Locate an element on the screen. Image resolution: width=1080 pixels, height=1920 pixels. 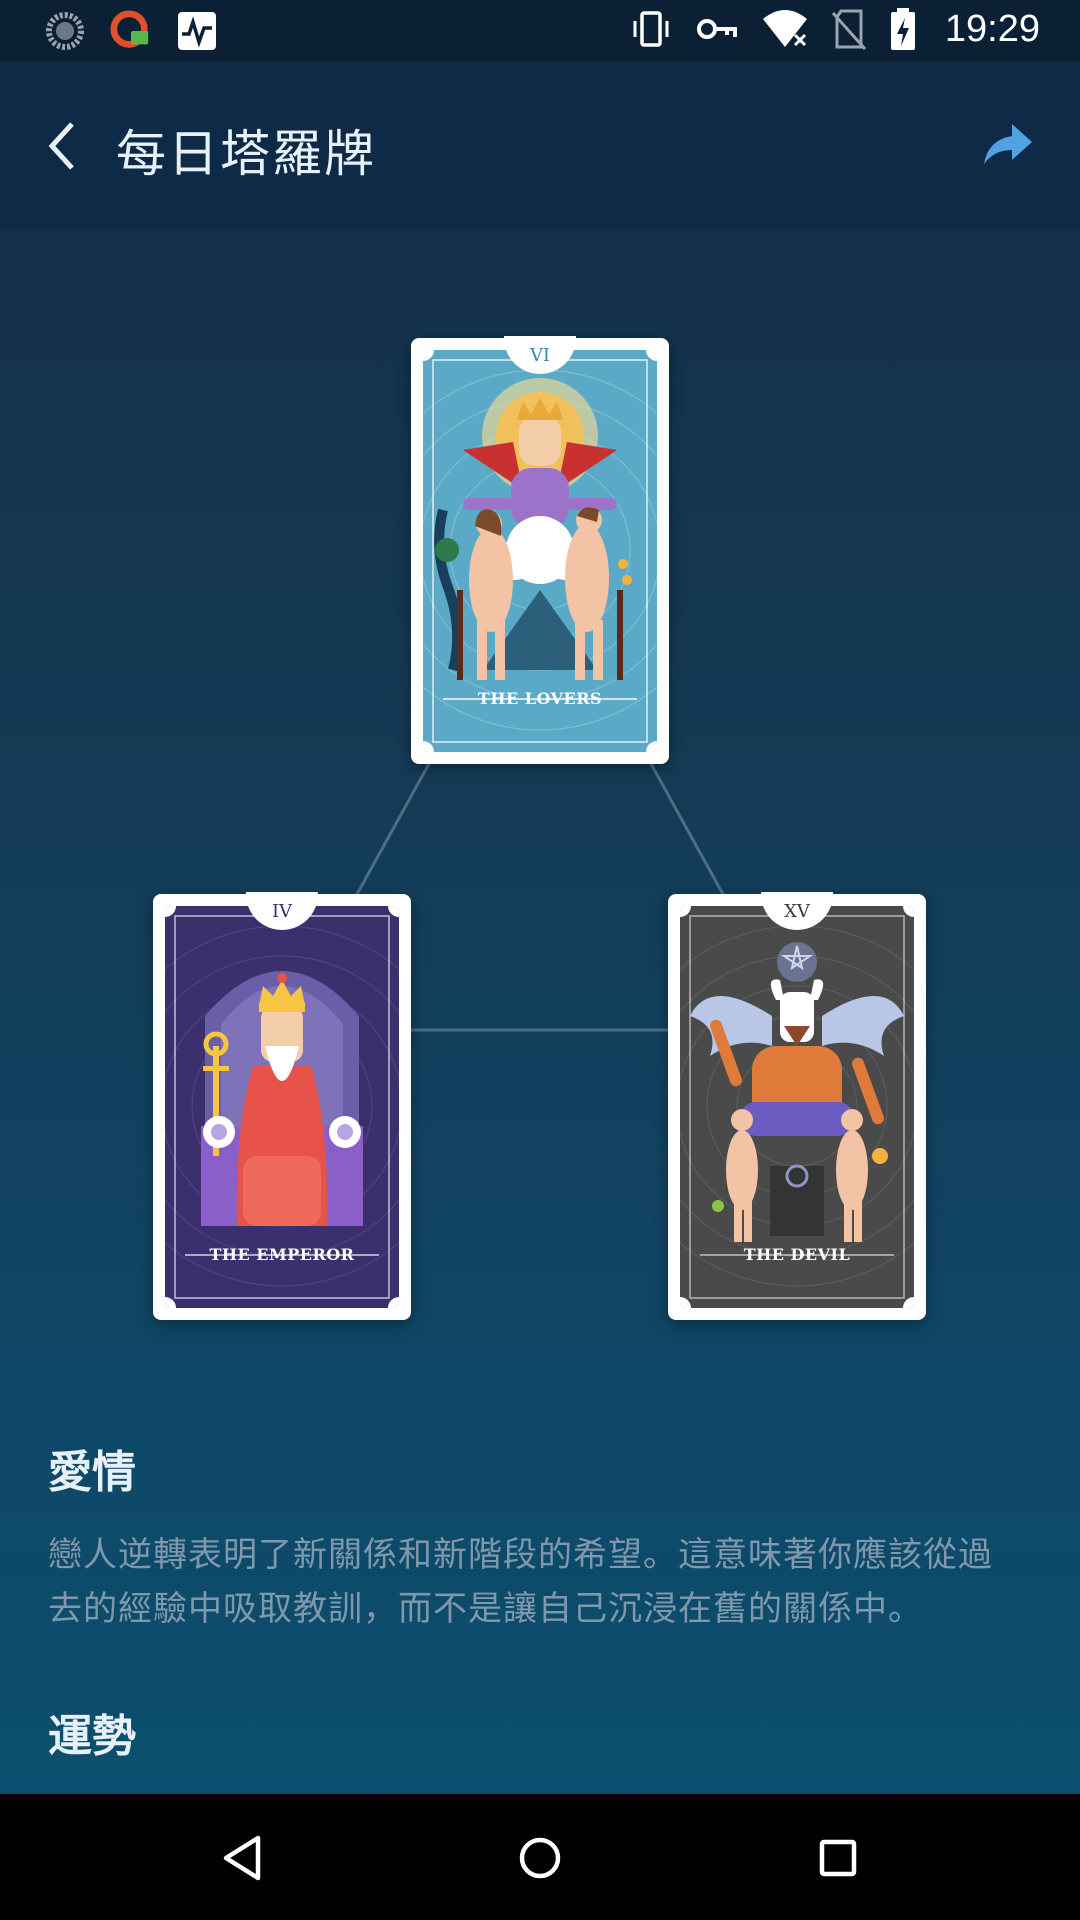
recents-square-icon is located at coordinates (838, 1858).